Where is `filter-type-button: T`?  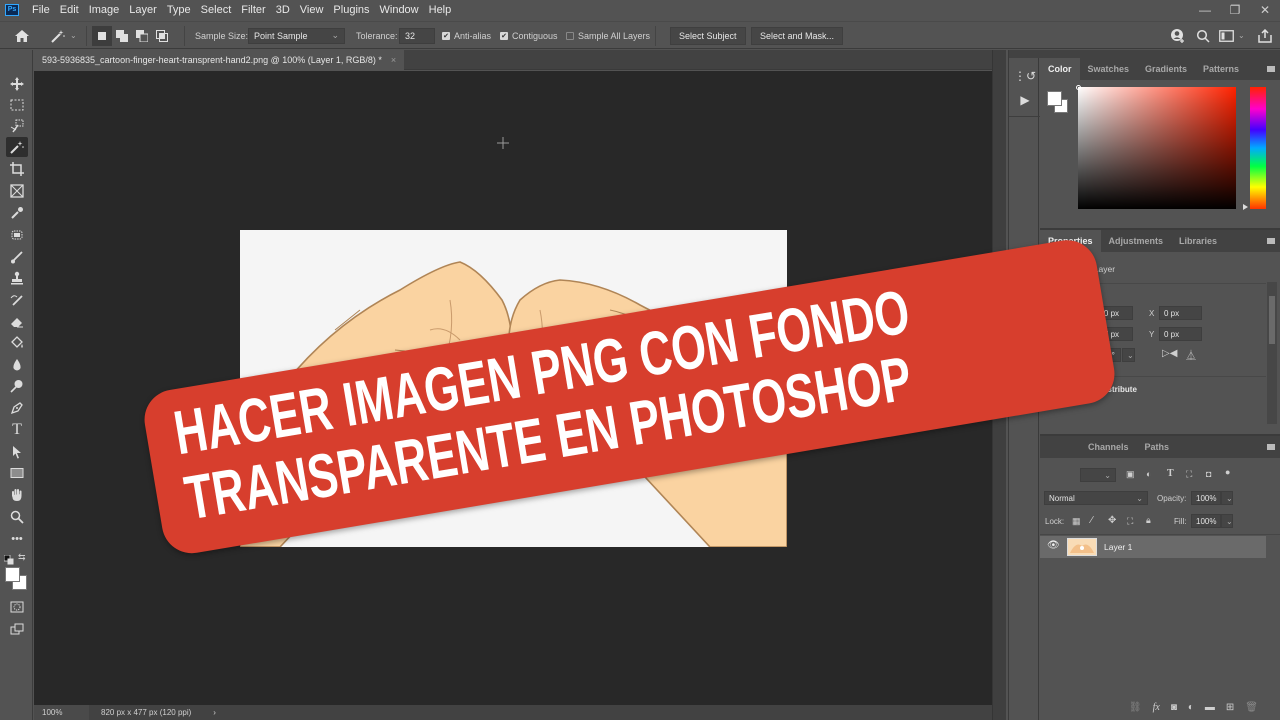 filter-type-button: T is located at coordinates (1170, 473).